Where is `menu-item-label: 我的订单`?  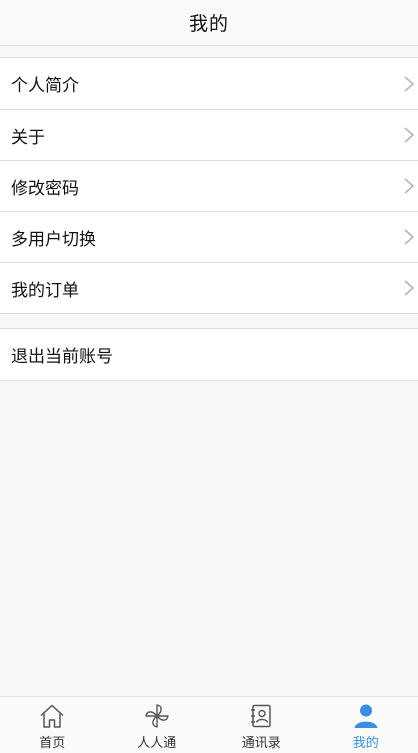
menu-item-label: 我的订单 is located at coordinates (45, 290).